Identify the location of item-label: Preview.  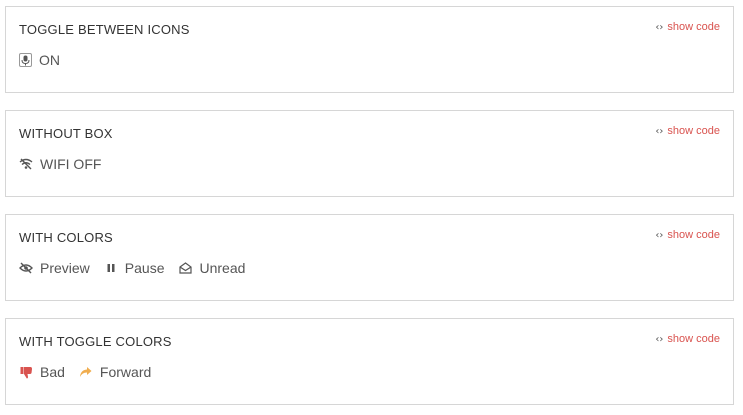
(65, 268).